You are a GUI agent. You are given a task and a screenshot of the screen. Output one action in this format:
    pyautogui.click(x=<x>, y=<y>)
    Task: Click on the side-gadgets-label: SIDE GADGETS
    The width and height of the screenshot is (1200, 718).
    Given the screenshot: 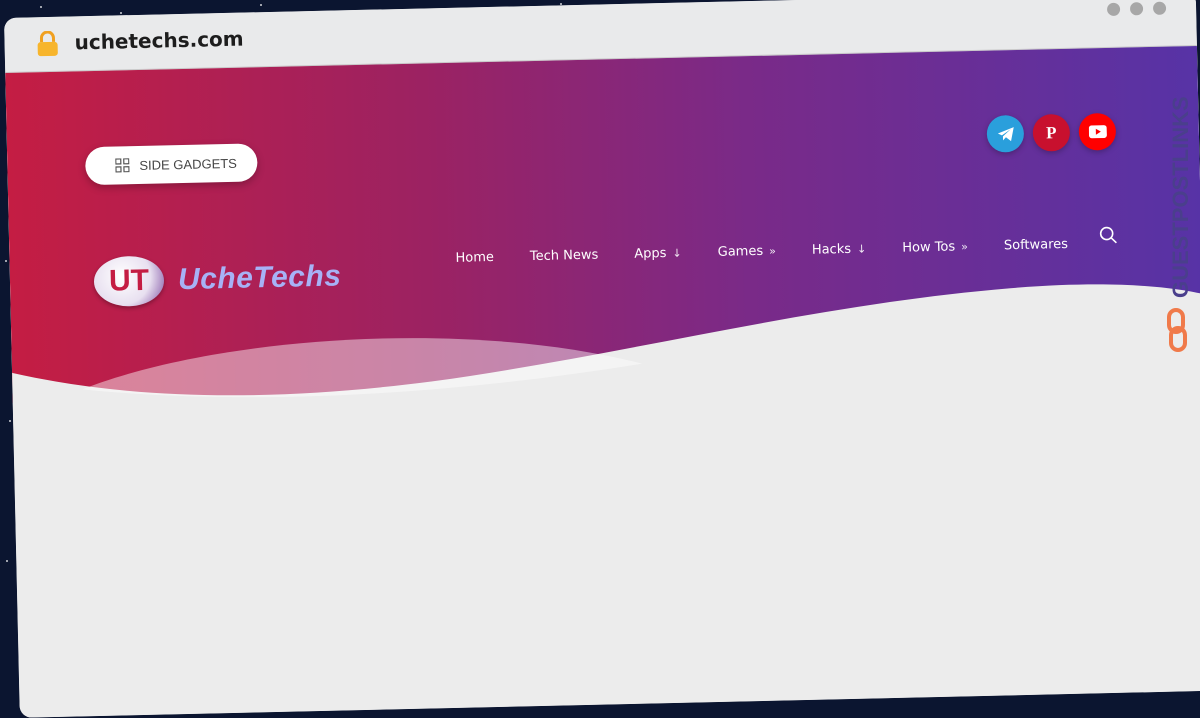 What is the action you would take?
    pyautogui.click(x=188, y=164)
    